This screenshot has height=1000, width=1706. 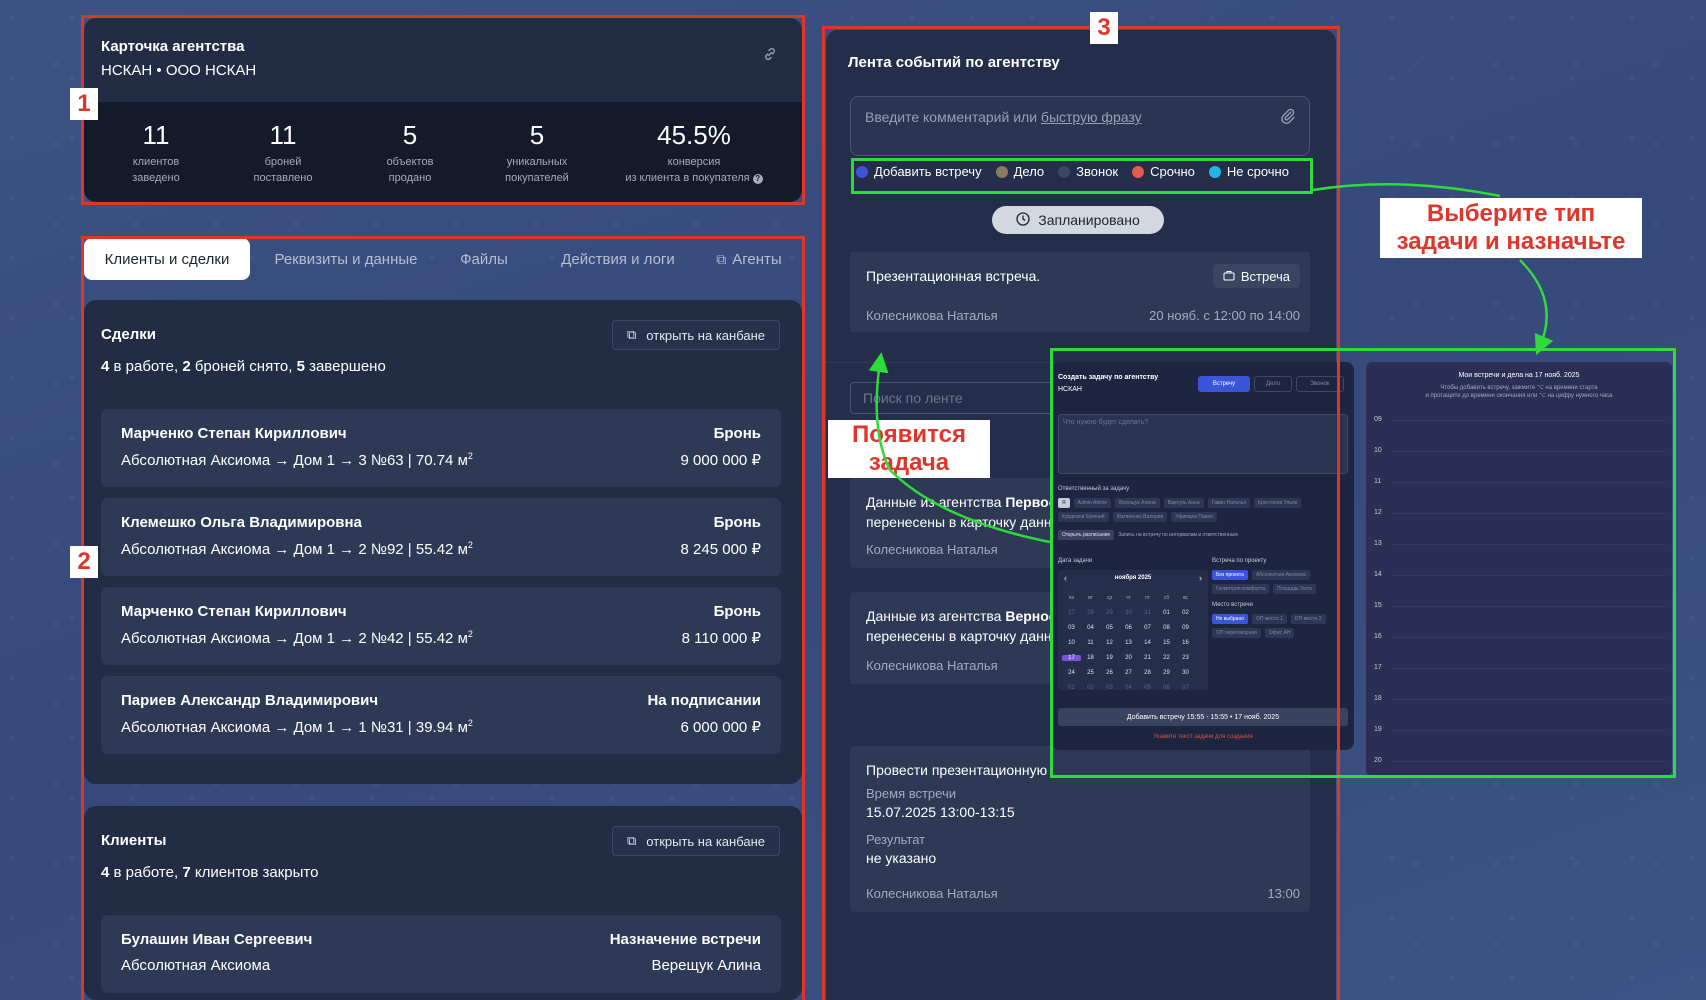 What do you see at coordinates (1138, 171) in the screenshot?
I see `red-dot-icon` at bounding box center [1138, 171].